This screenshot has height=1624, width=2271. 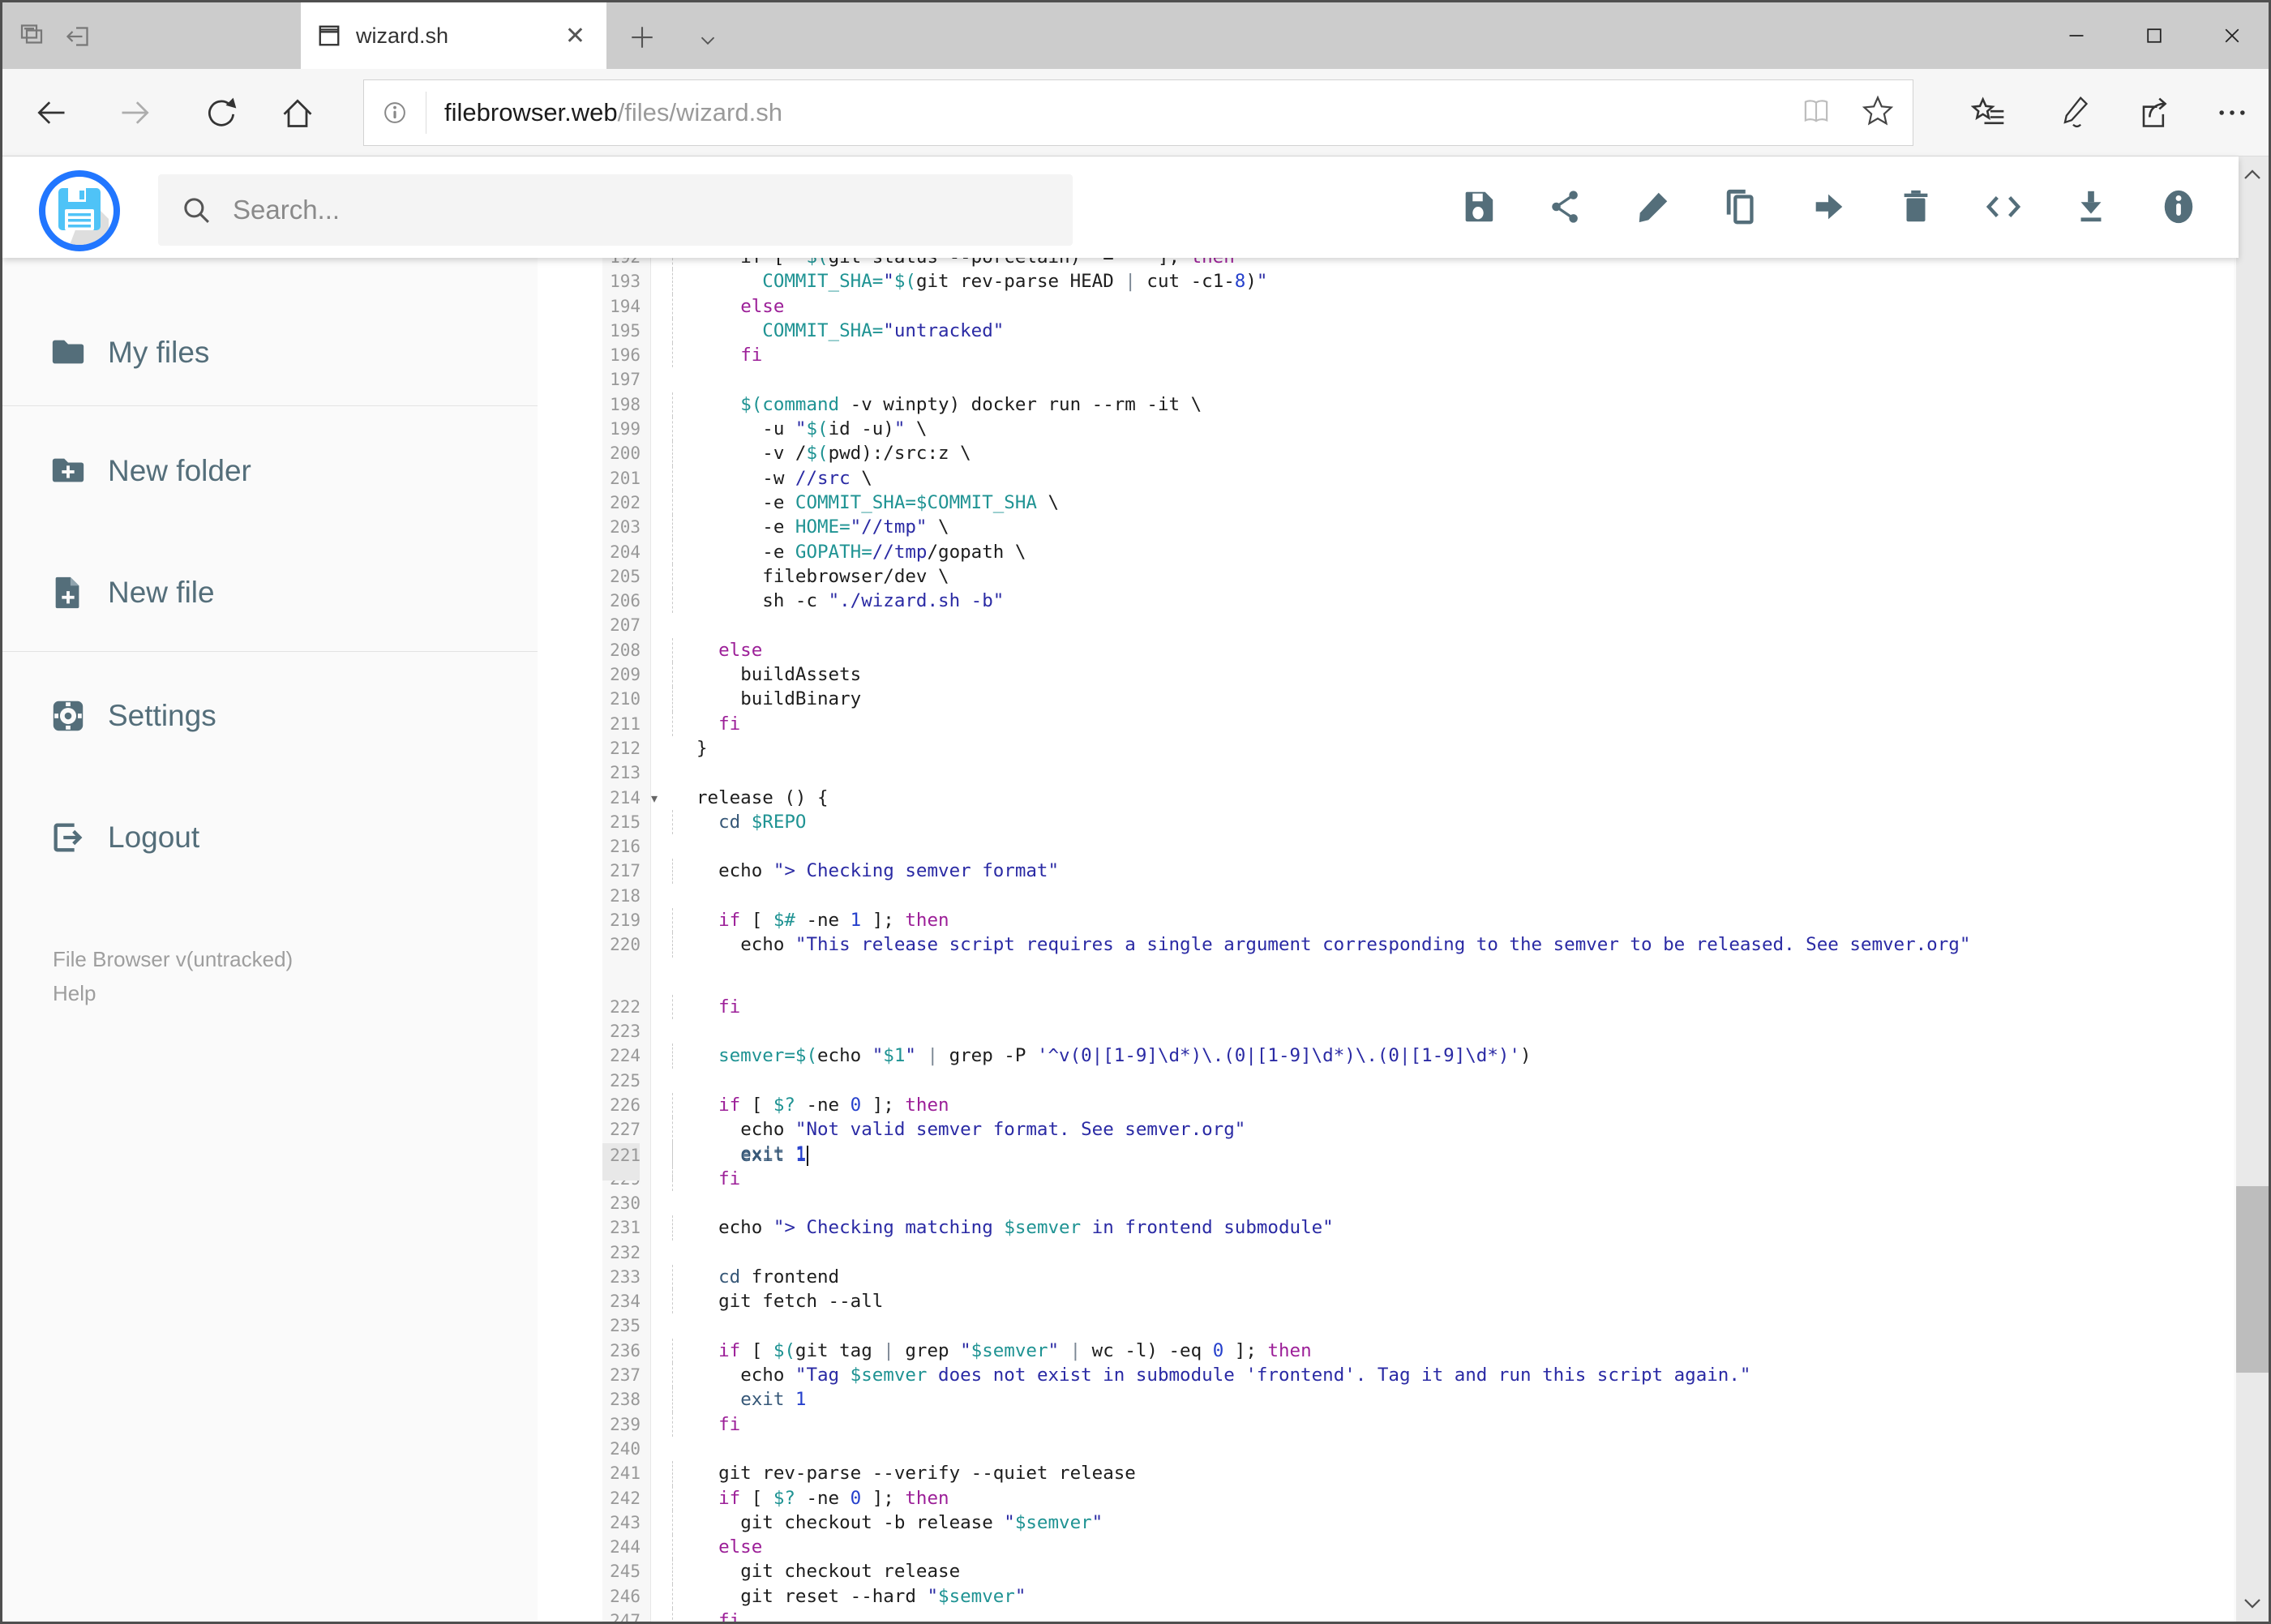 I want to click on download-button, so click(x=2091, y=207).